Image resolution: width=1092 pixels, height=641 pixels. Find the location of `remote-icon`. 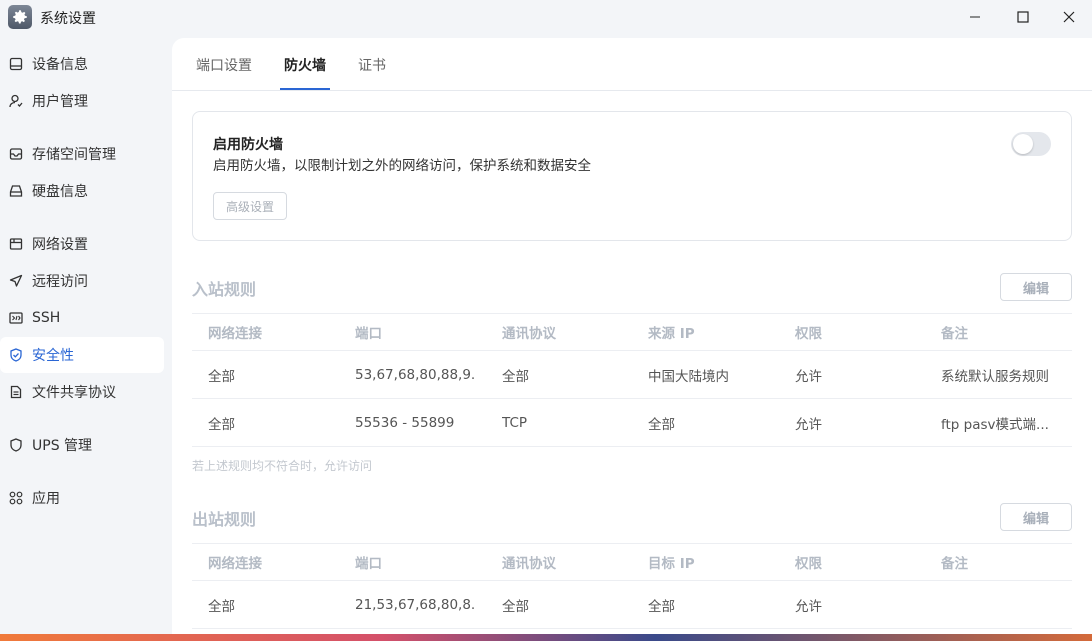

remote-icon is located at coordinates (16, 281).